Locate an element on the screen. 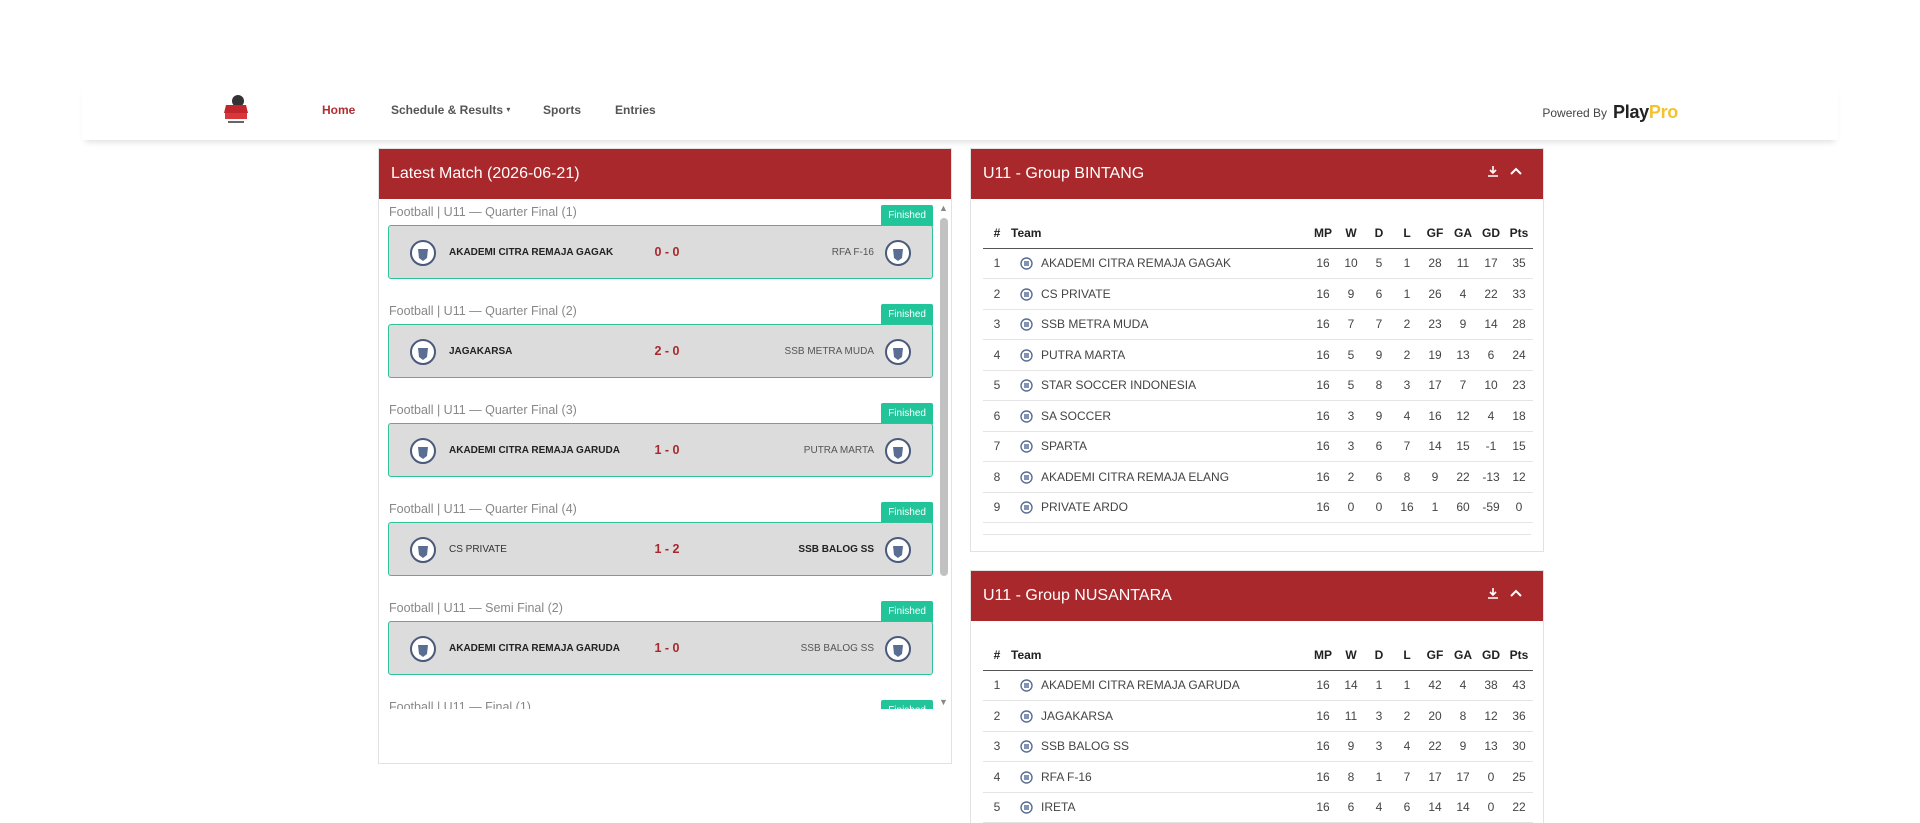 The width and height of the screenshot is (1920, 823). cell-gd: 12 is located at coordinates (1491, 716).